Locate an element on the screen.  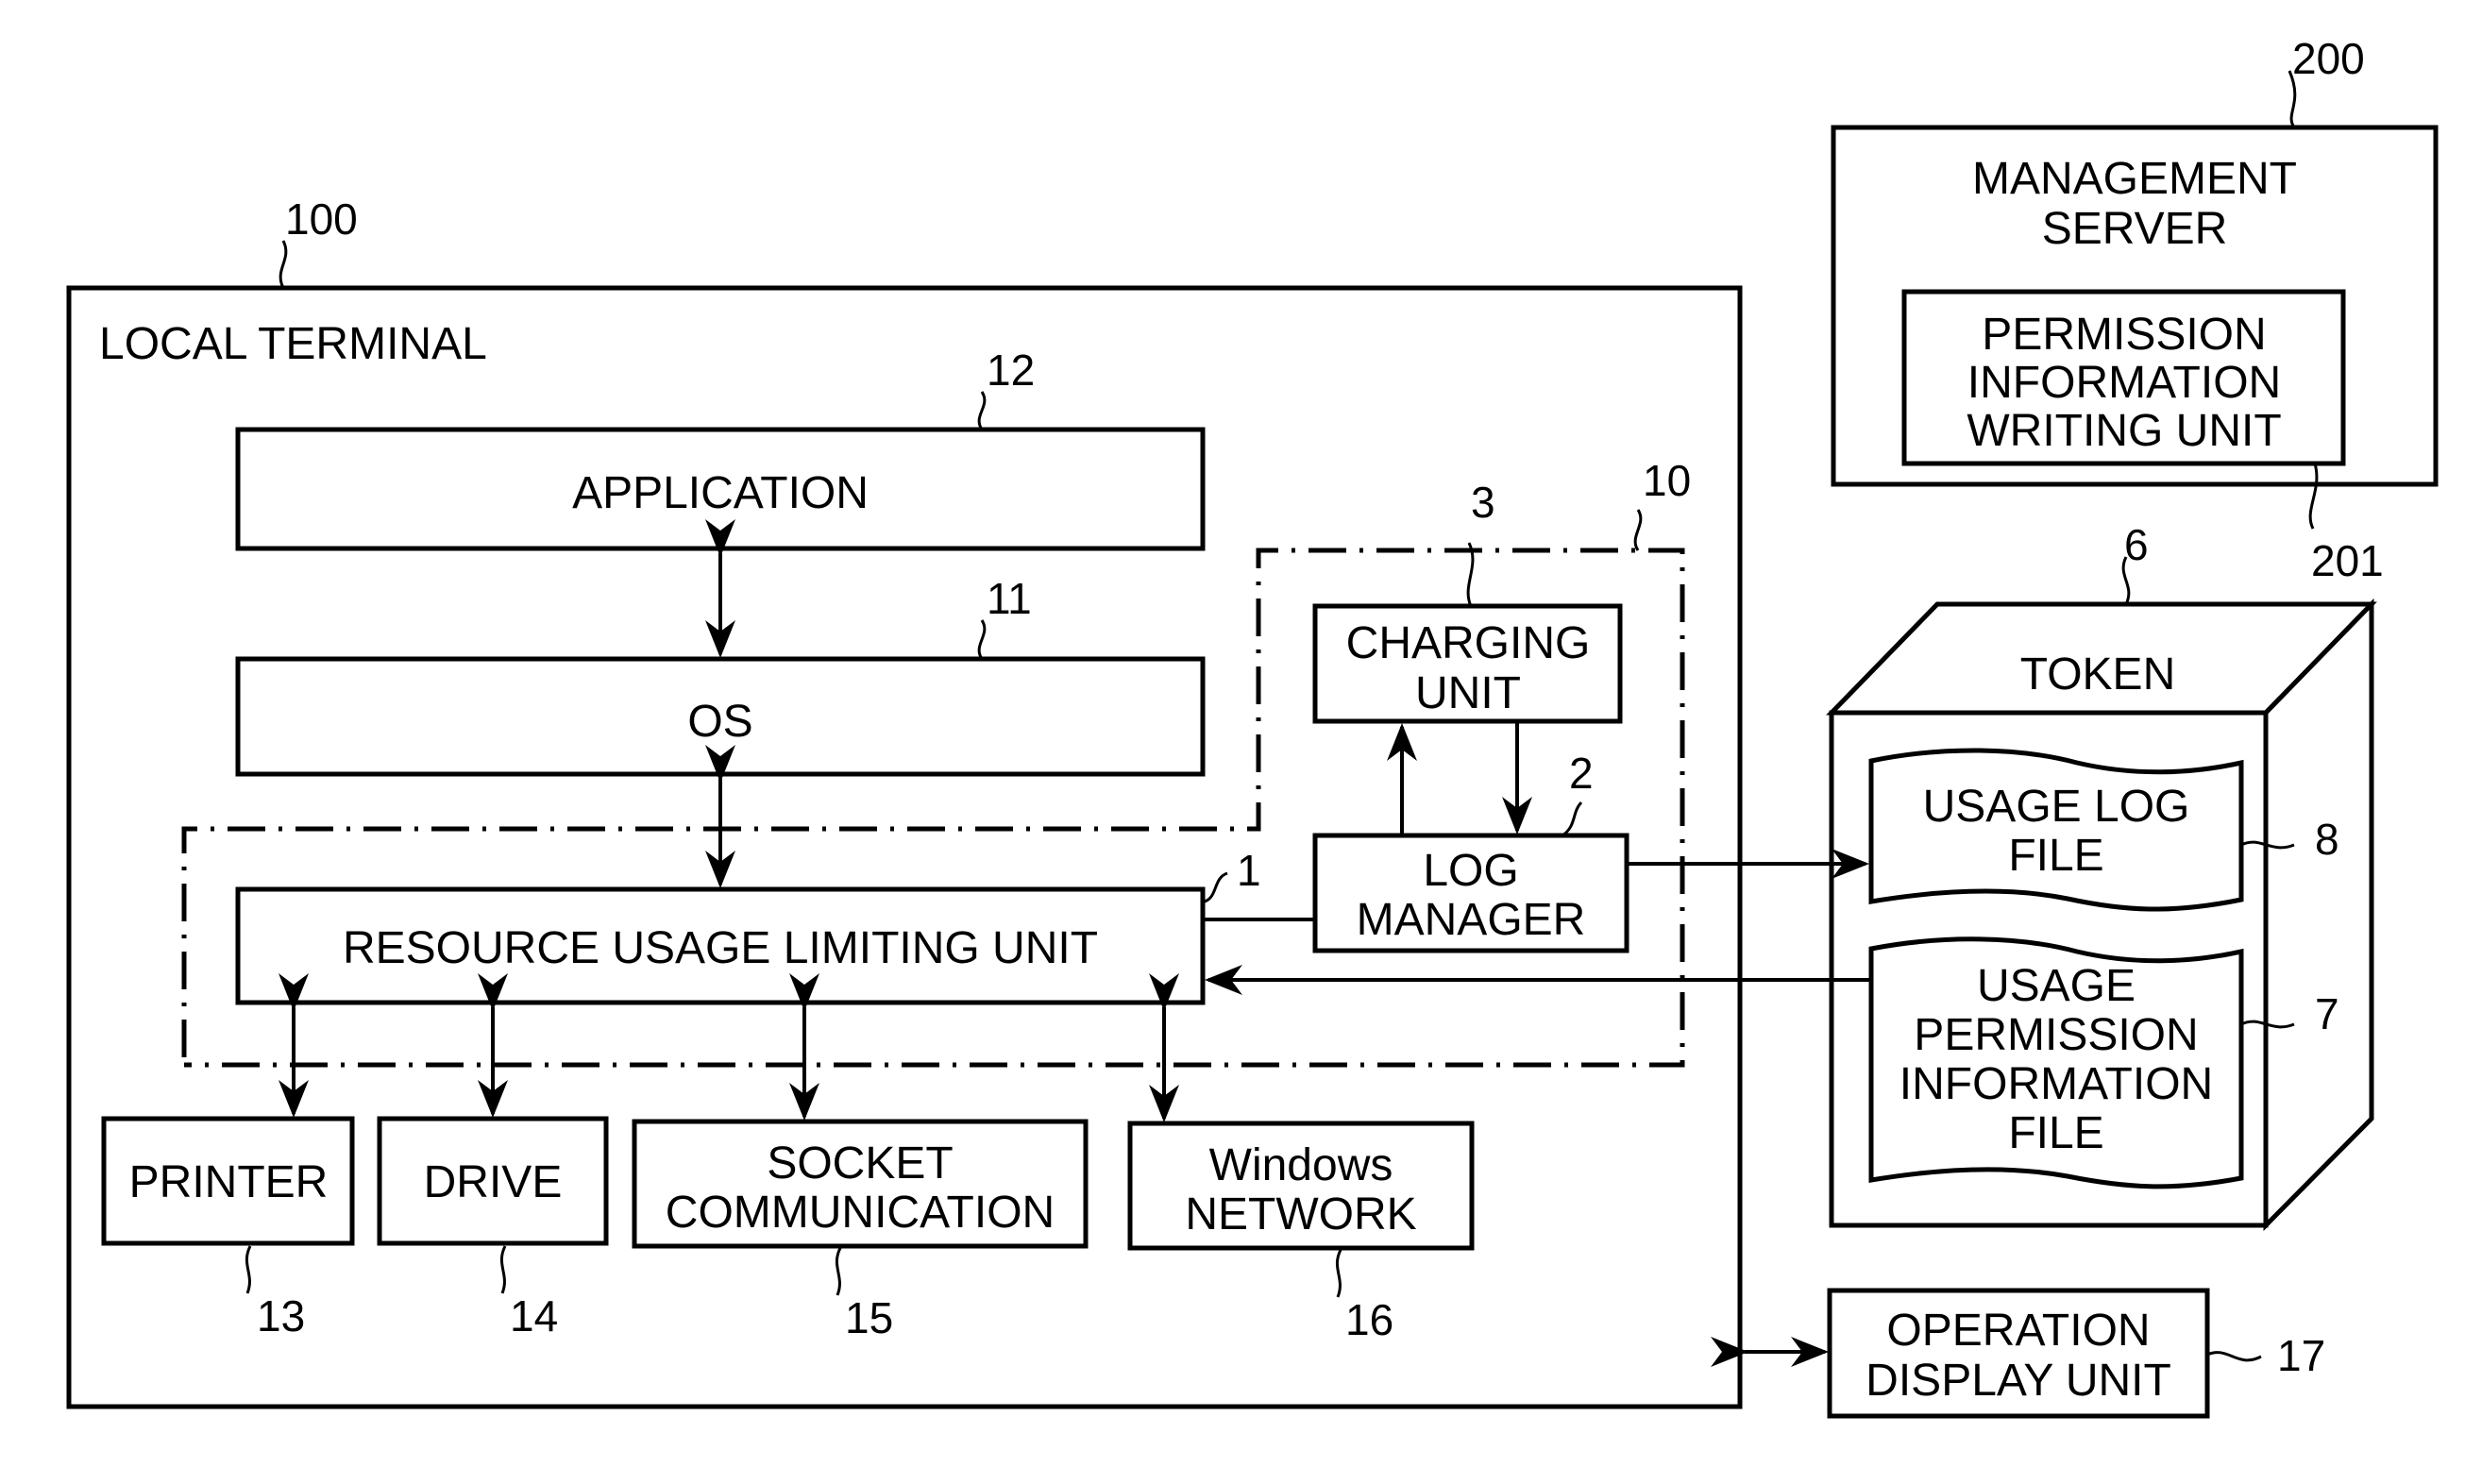
log-manager-line2: MANAGER is located at coordinates (1471, 920).